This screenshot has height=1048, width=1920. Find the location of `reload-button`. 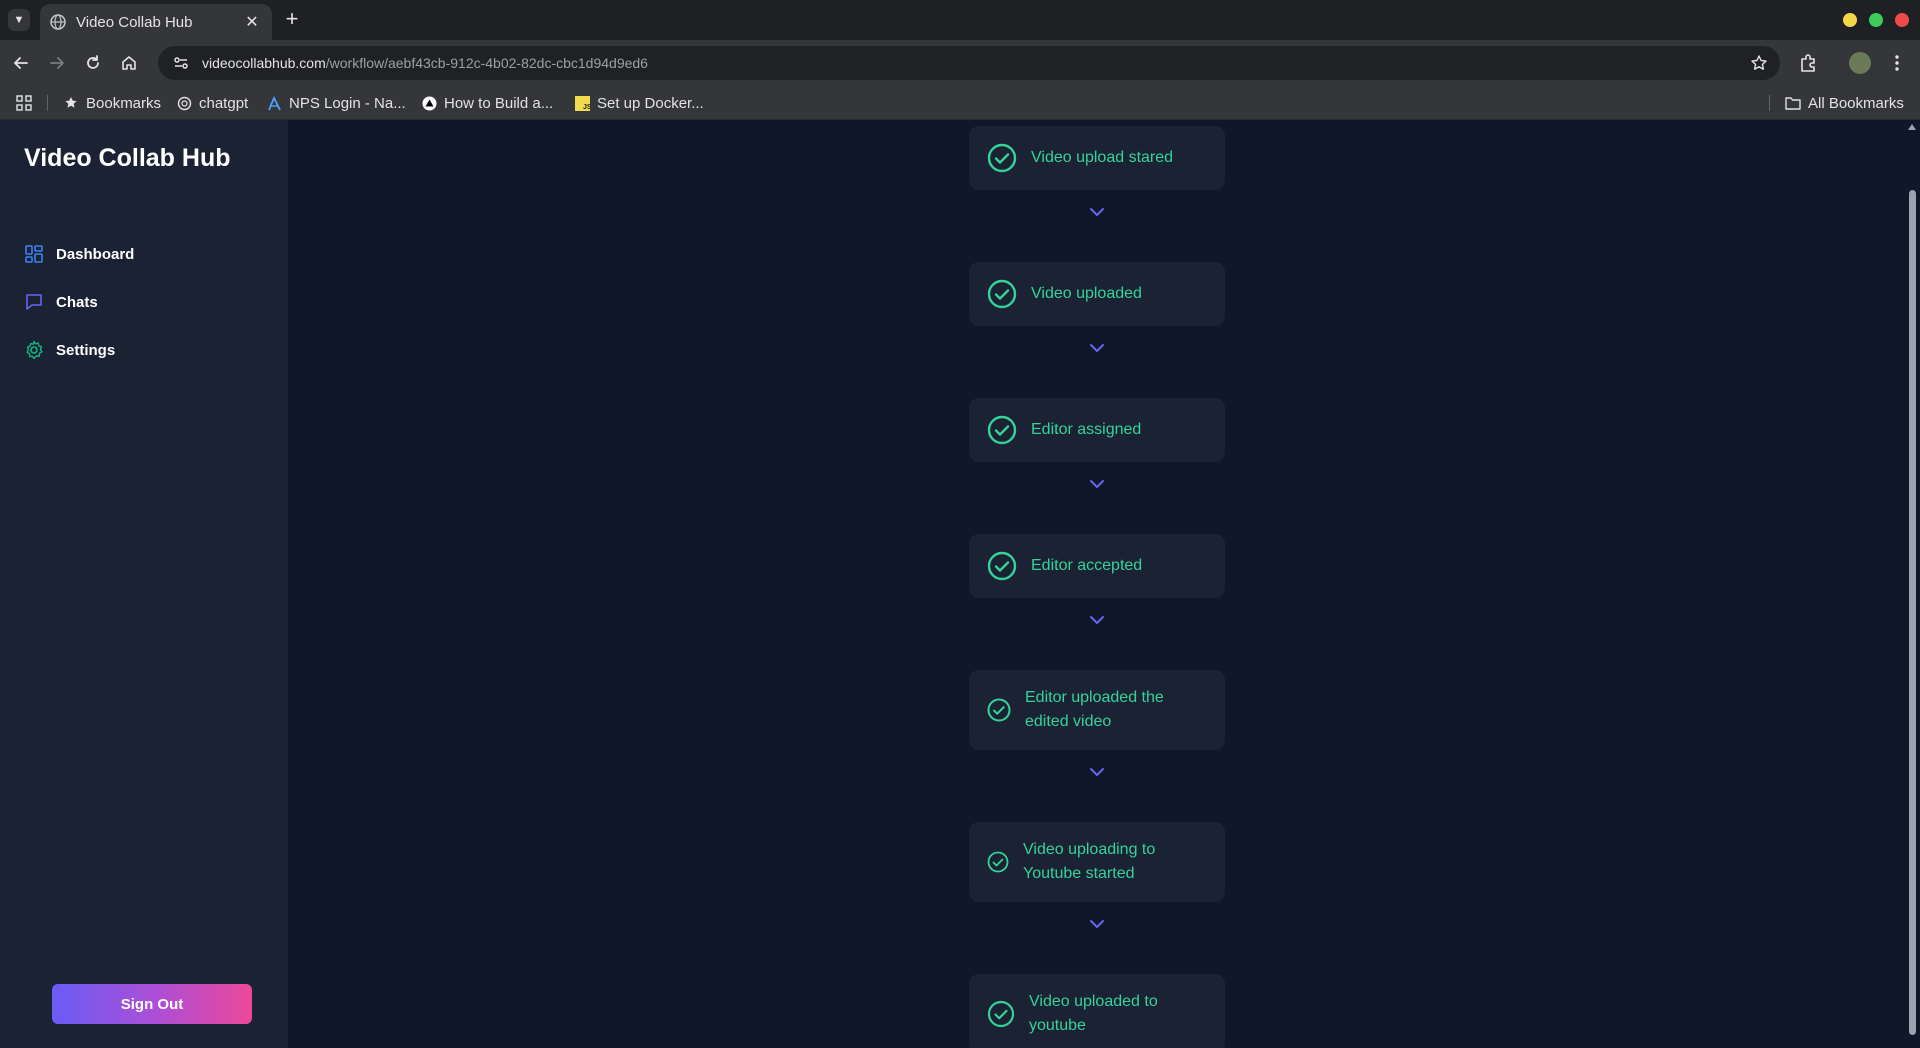

reload-button is located at coordinates (93, 63).